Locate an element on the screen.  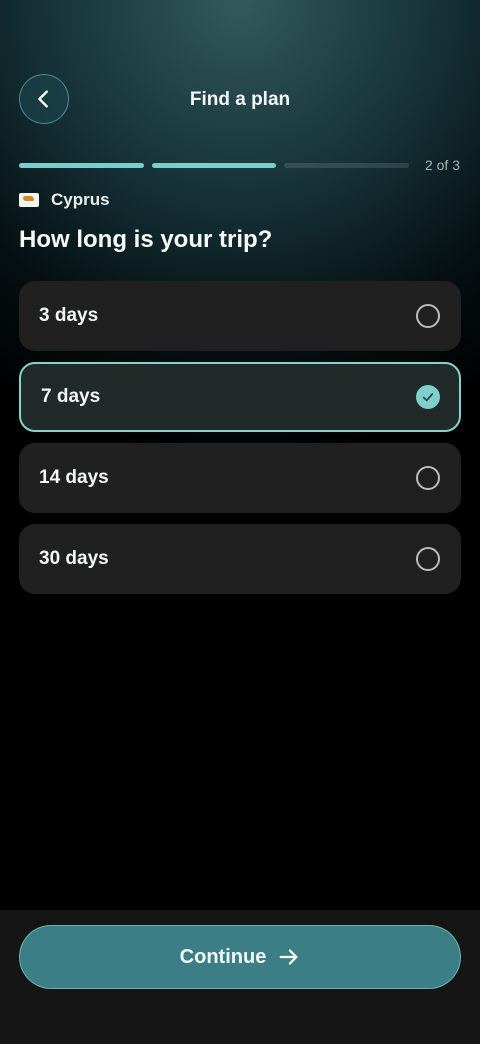
selected-country: Cyprus is located at coordinates (64, 200).